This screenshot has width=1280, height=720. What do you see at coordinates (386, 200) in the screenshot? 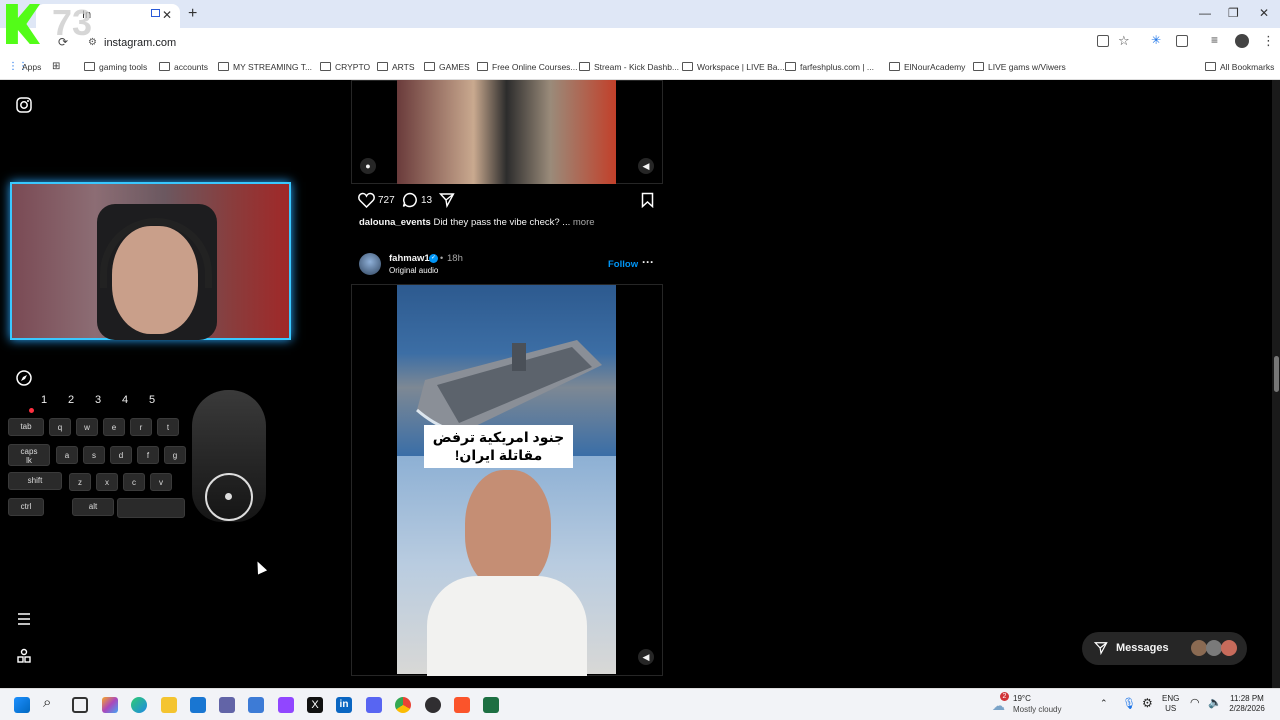
I see `post1-like-count: 727` at bounding box center [386, 200].